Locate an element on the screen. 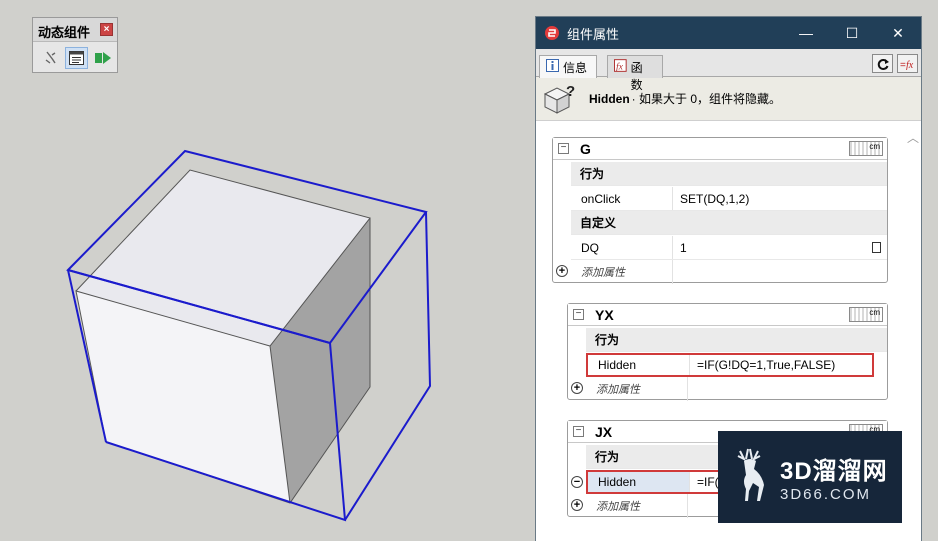  tab-functions-label: 函数 is located at coordinates (636, 76).